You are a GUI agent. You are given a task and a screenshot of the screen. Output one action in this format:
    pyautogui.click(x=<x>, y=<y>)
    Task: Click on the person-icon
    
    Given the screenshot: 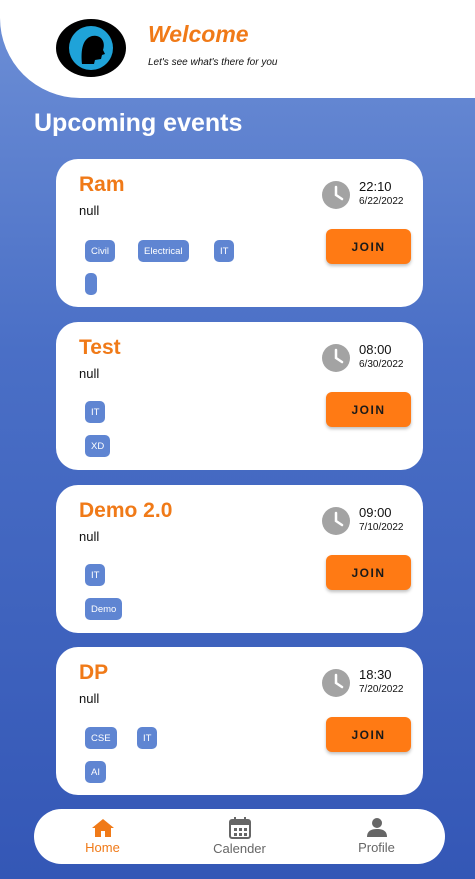 What is the action you would take?
    pyautogui.click(x=376, y=827)
    